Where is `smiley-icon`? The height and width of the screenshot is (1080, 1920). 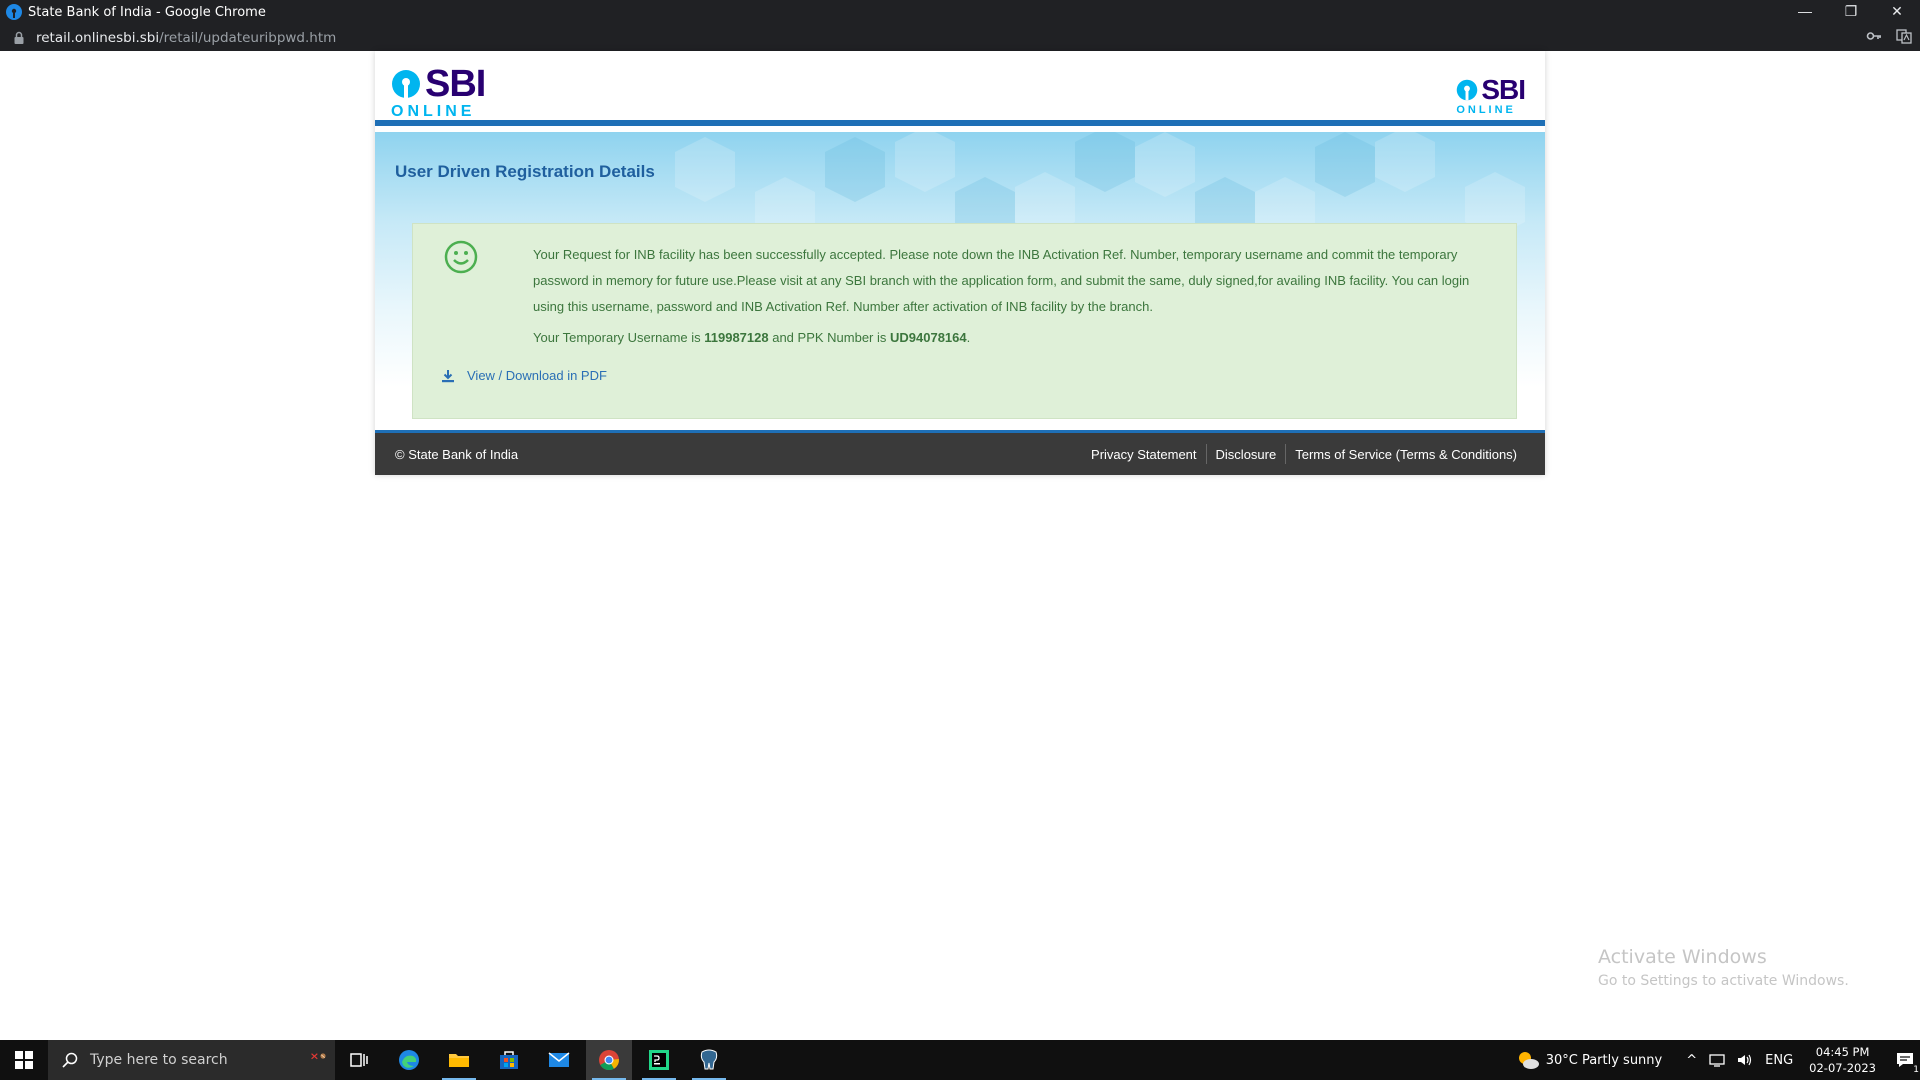 smiley-icon is located at coordinates (461, 257).